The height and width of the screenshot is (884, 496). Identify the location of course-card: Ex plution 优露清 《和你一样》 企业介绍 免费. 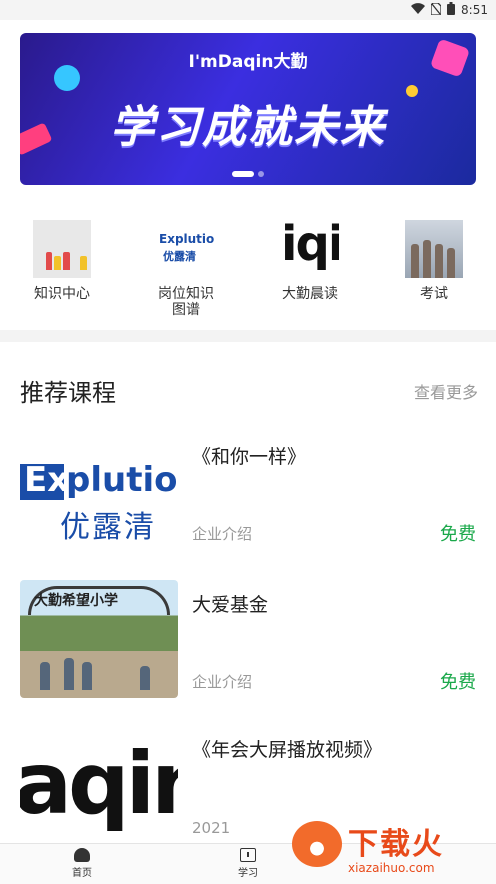
(248, 491).